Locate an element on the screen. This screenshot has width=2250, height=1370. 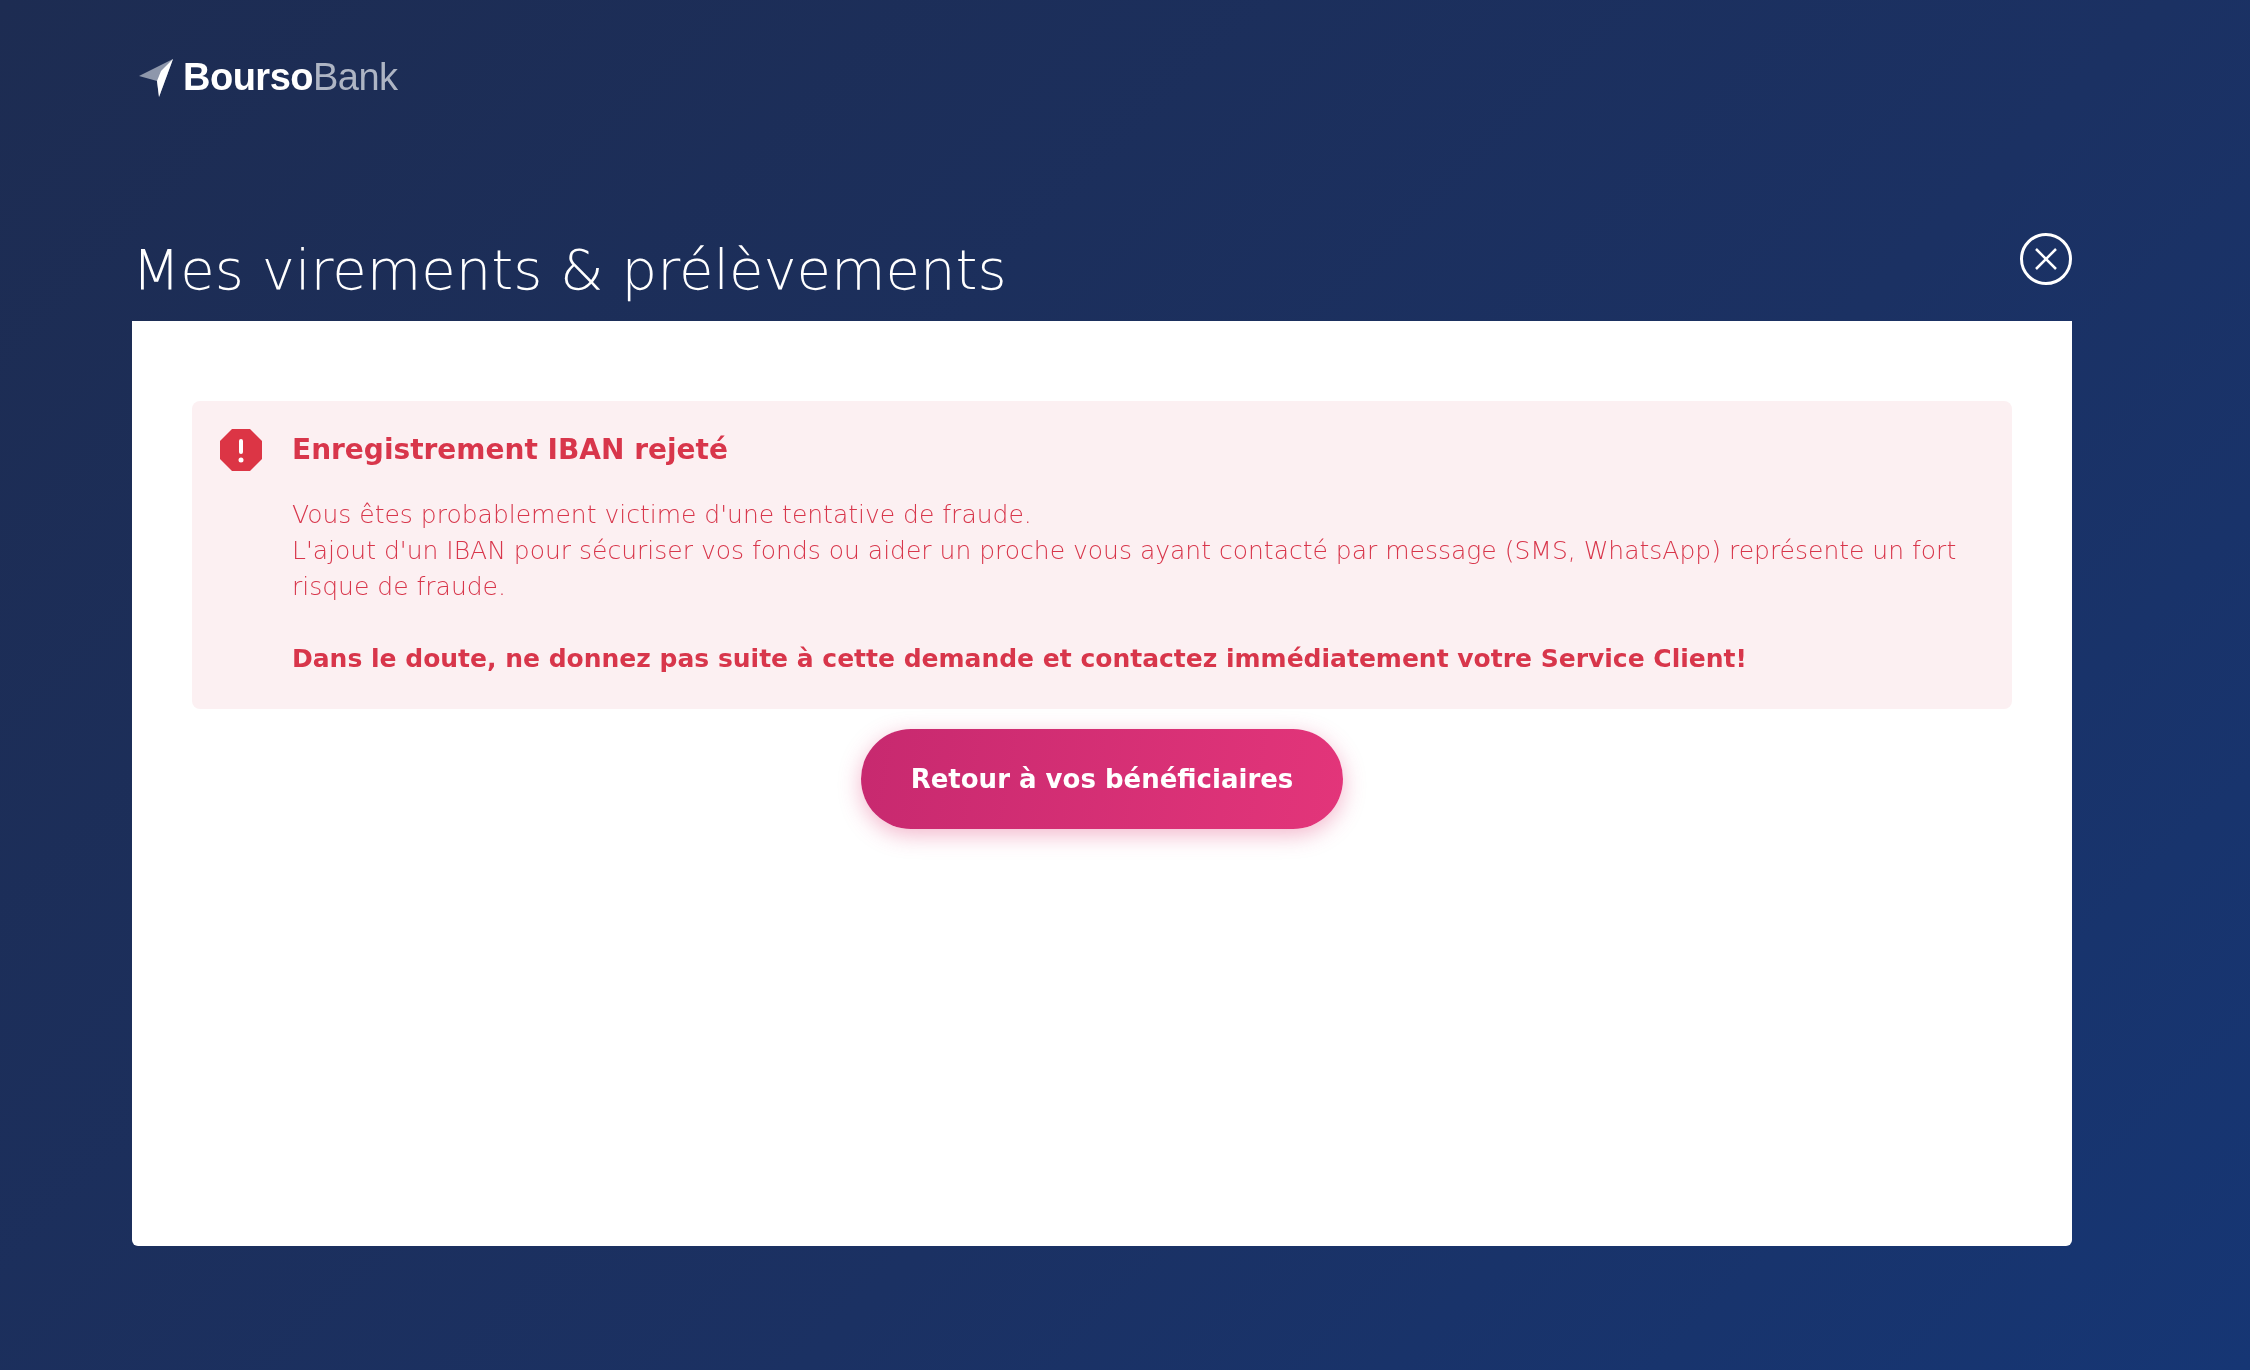
logo-wordmark: BoursoBank is located at coordinates (290, 77).